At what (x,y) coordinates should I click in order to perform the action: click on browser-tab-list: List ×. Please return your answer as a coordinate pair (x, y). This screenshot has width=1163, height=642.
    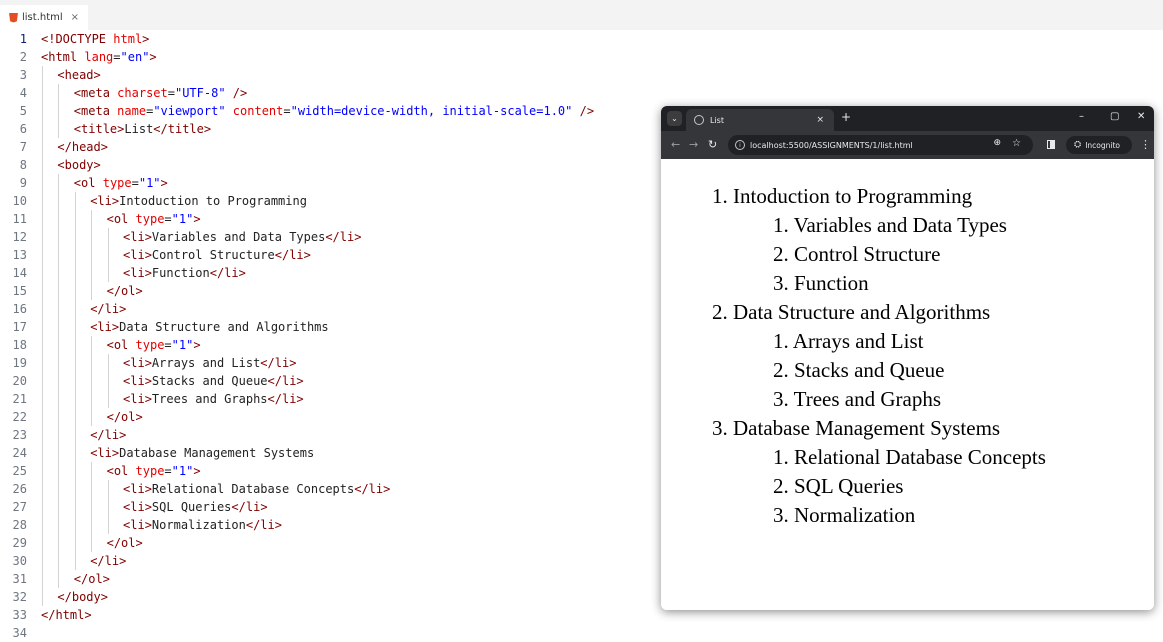
    Looking at the image, I should click on (760, 120).